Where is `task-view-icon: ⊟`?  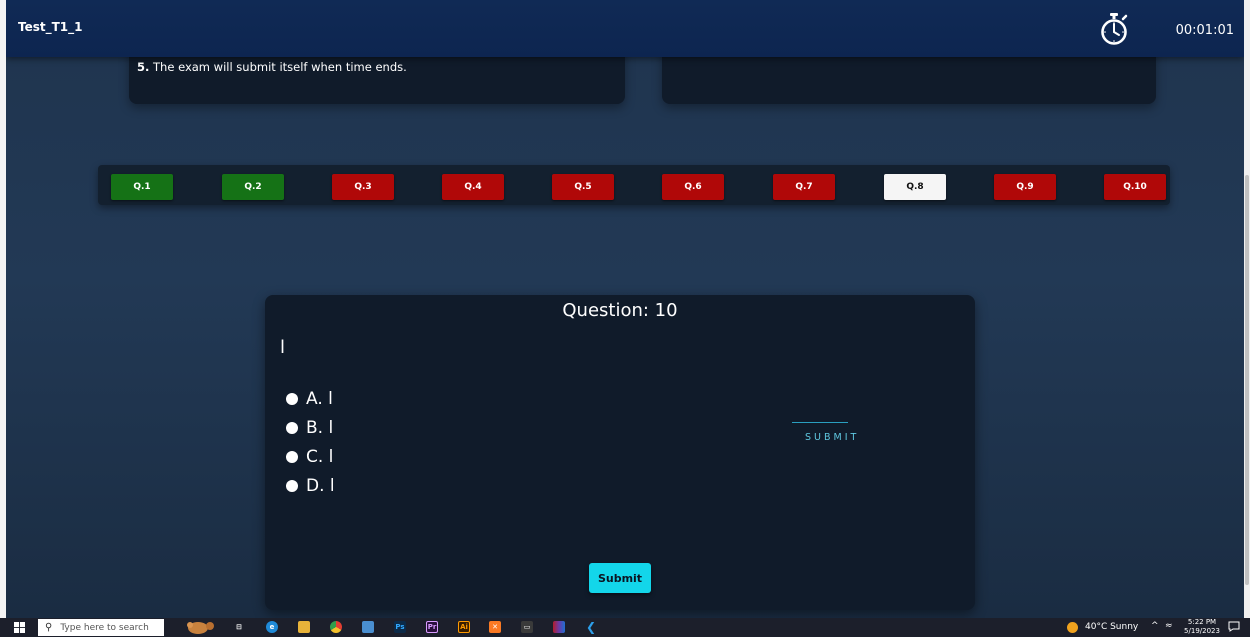
task-view-icon: ⊟ is located at coordinates (239, 627).